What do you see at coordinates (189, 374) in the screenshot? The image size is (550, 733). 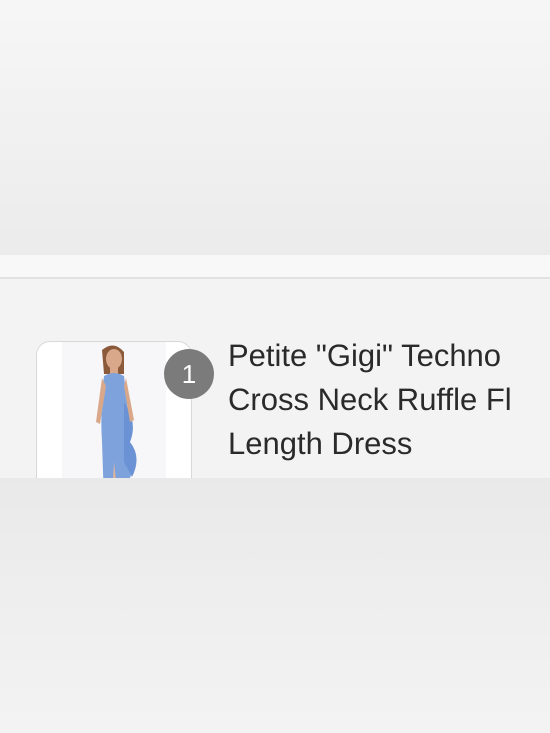 I see `rank-badge: 1` at bounding box center [189, 374].